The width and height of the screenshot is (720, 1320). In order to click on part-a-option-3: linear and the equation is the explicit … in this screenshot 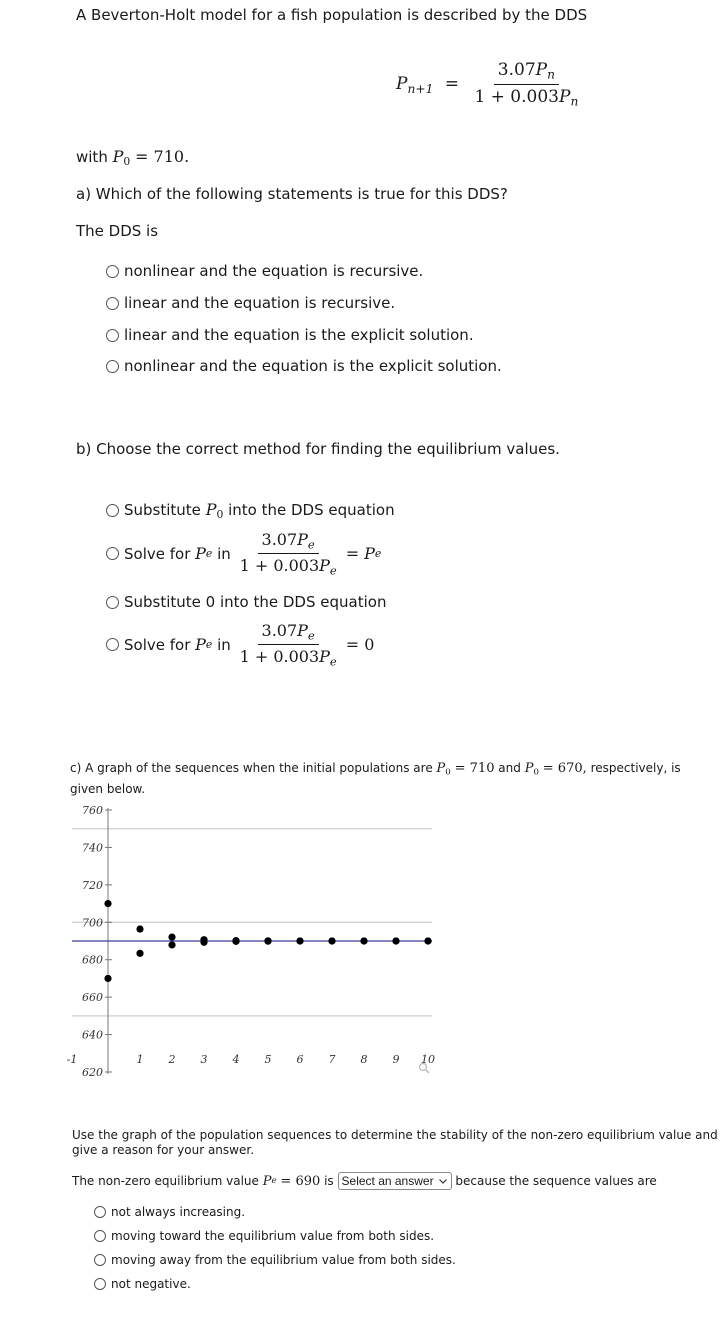, I will do `click(290, 335)`.